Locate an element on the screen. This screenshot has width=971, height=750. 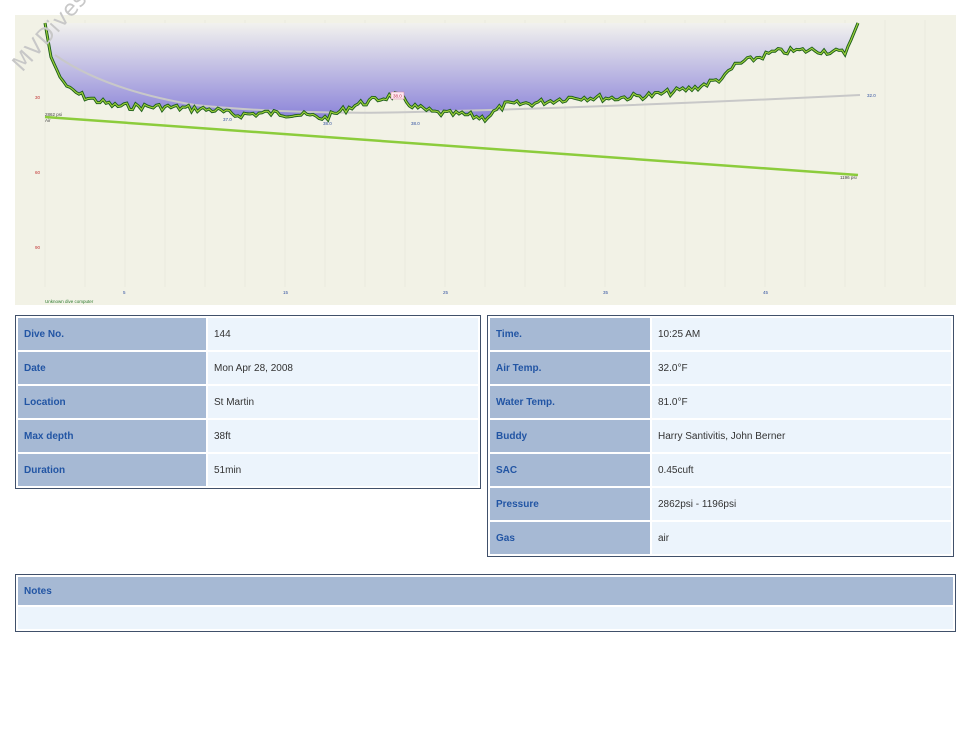
table-row: SAC 0.45cuft is located at coordinates (720, 470).